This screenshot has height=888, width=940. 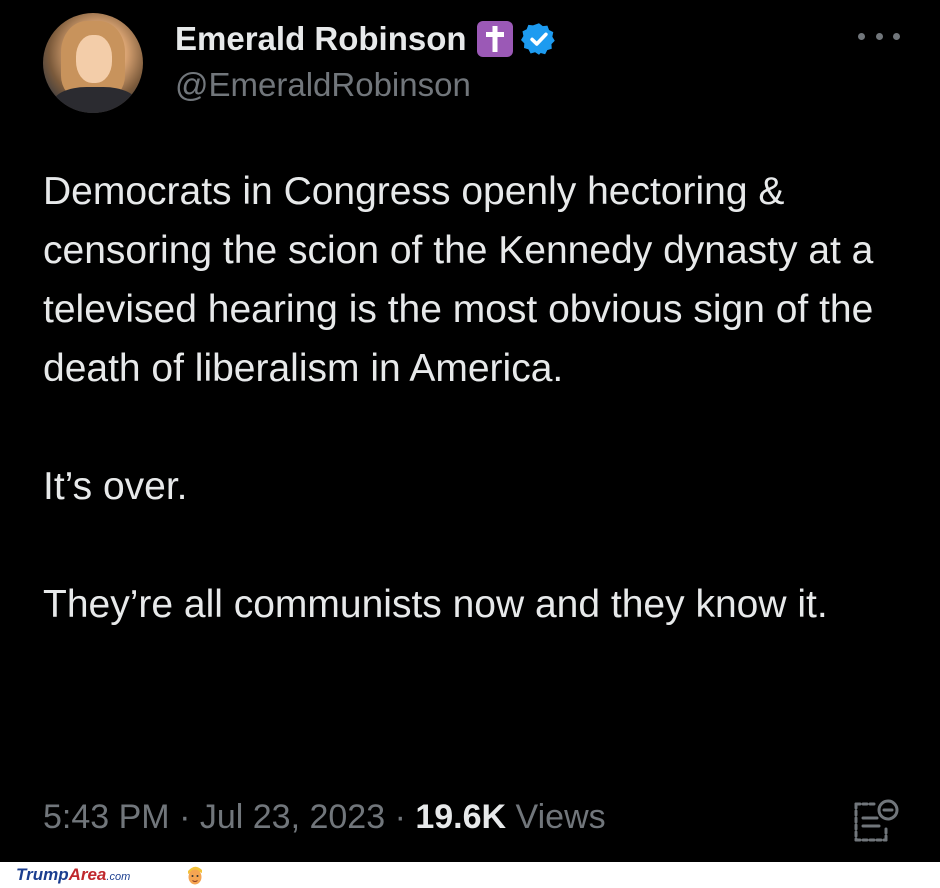 What do you see at coordinates (94, 59) in the screenshot?
I see `avatar-face` at bounding box center [94, 59].